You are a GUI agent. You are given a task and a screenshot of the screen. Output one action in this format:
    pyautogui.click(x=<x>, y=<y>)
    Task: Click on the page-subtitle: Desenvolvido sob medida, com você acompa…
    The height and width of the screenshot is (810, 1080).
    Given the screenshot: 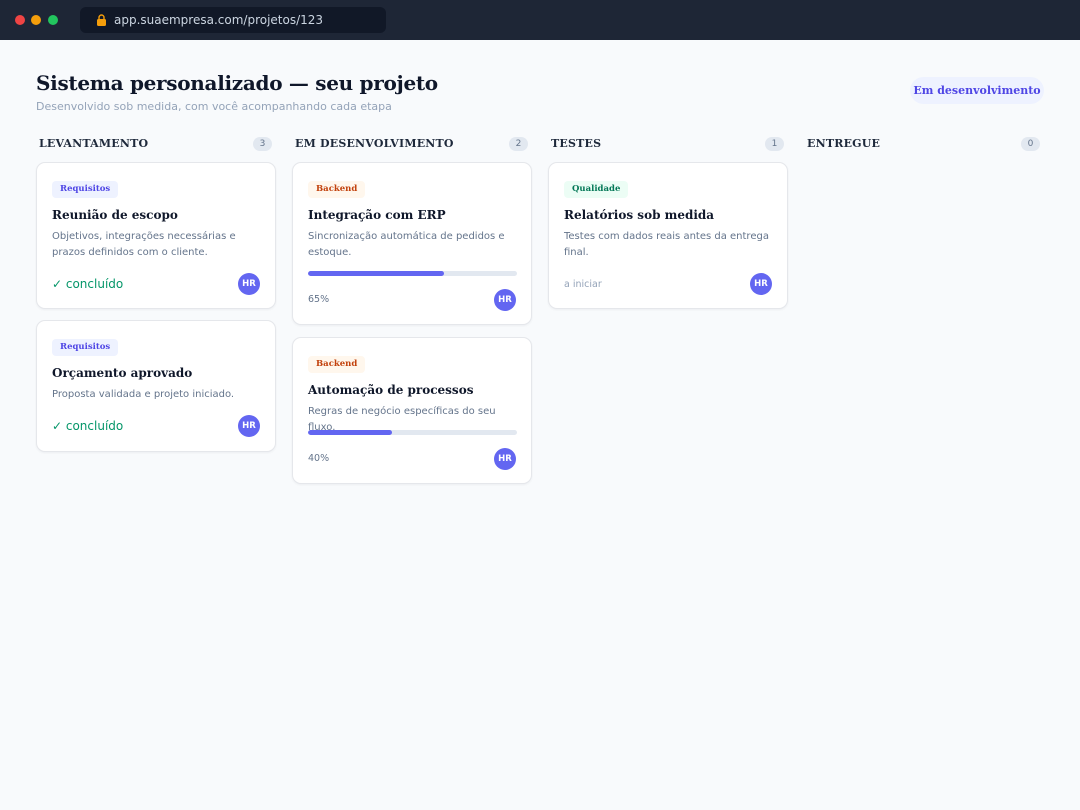 What is the action you would take?
    pyautogui.click(x=214, y=106)
    